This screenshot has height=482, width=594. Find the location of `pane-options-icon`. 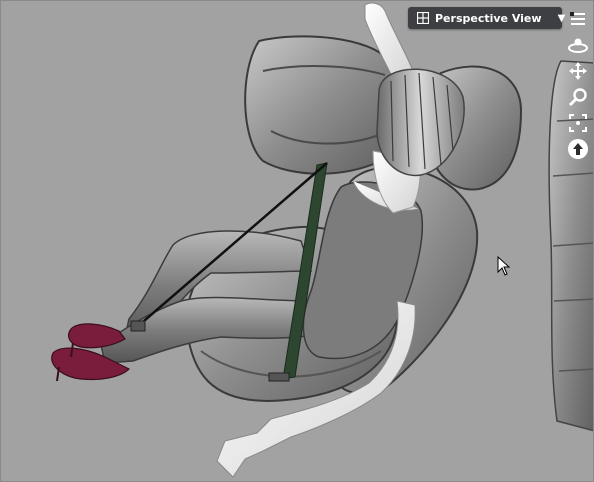

pane-options-icon is located at coordinates (578, 19).